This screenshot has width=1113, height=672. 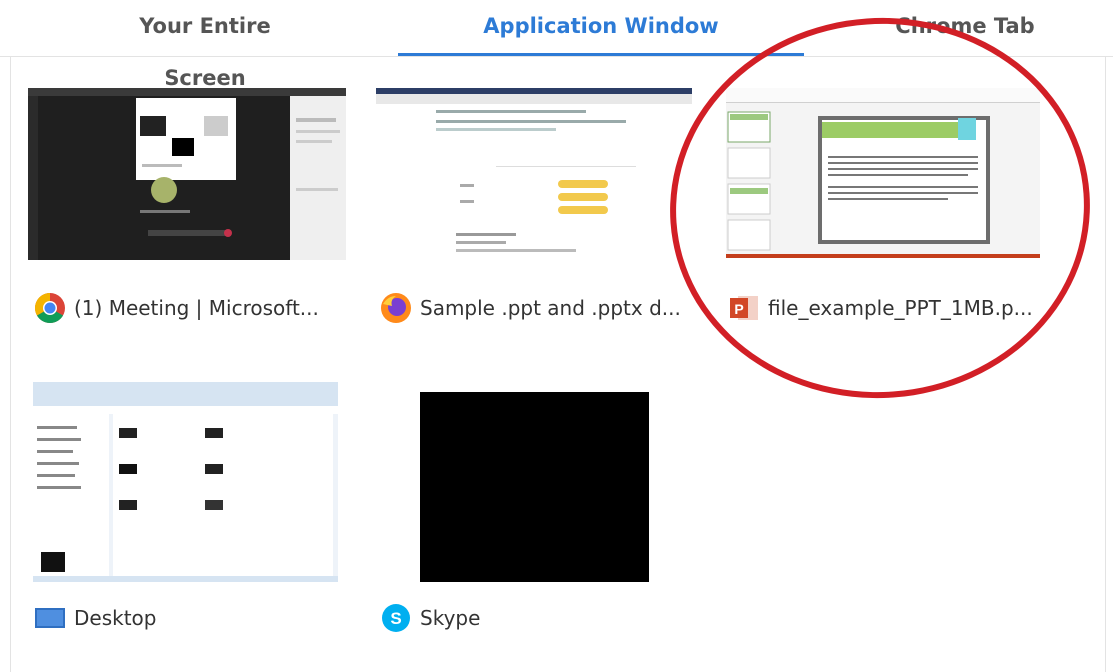 I want to click on thumbnail-powerpoint, so click(x=883, y=173).